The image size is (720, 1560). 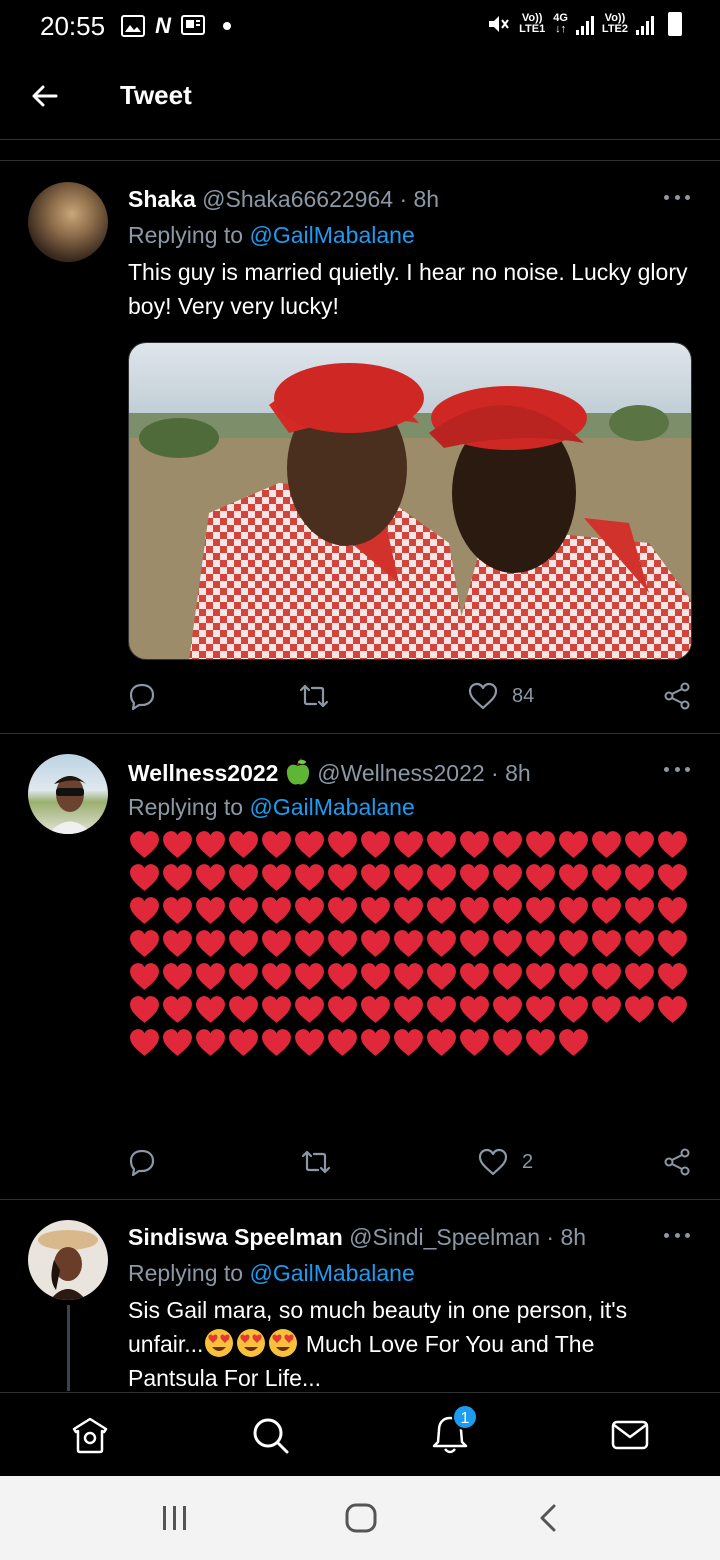 What do you see at coordinates (561, 29) in the screenshot?
I see `data-arrows-icon: ↓↑` at bounding box center [561, 29].